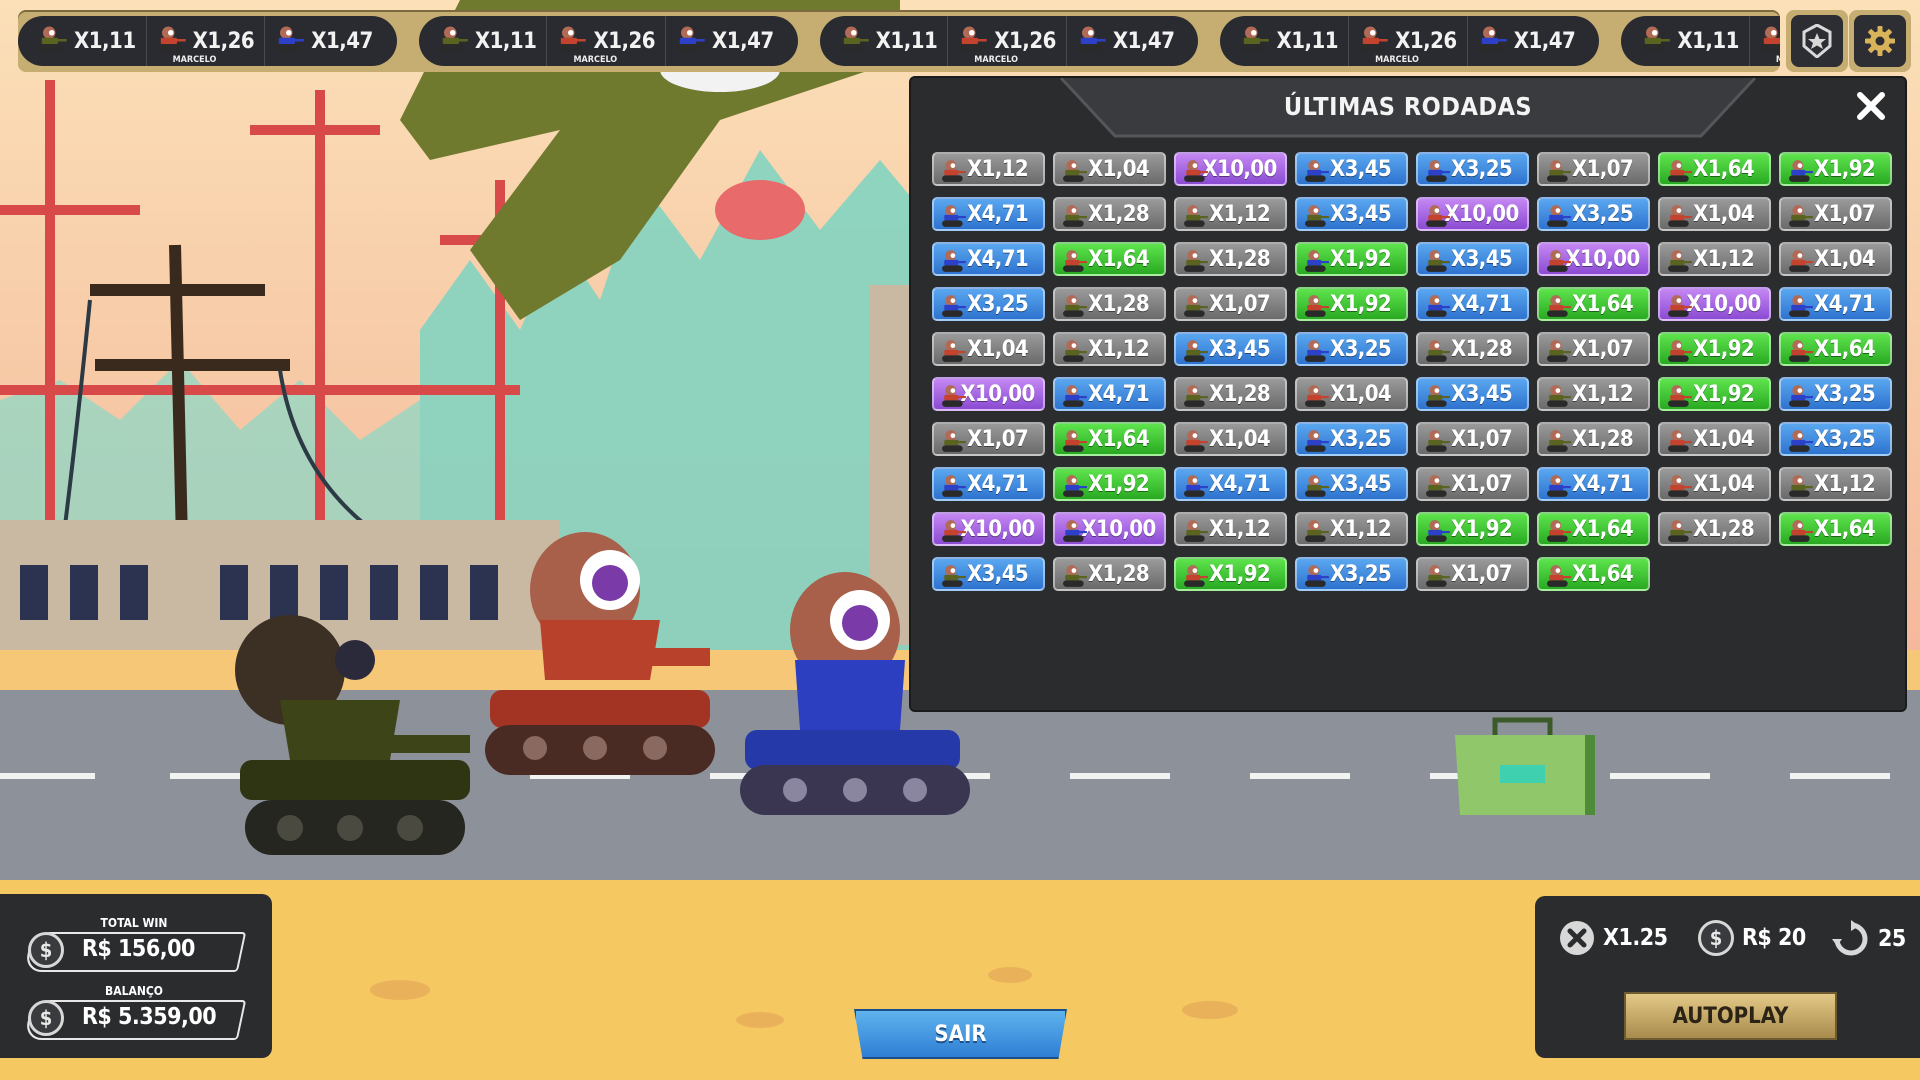  Describe the element at coordinates (997, 304) in the screenshot. I see `round-multiplier: X3,25` at that location.